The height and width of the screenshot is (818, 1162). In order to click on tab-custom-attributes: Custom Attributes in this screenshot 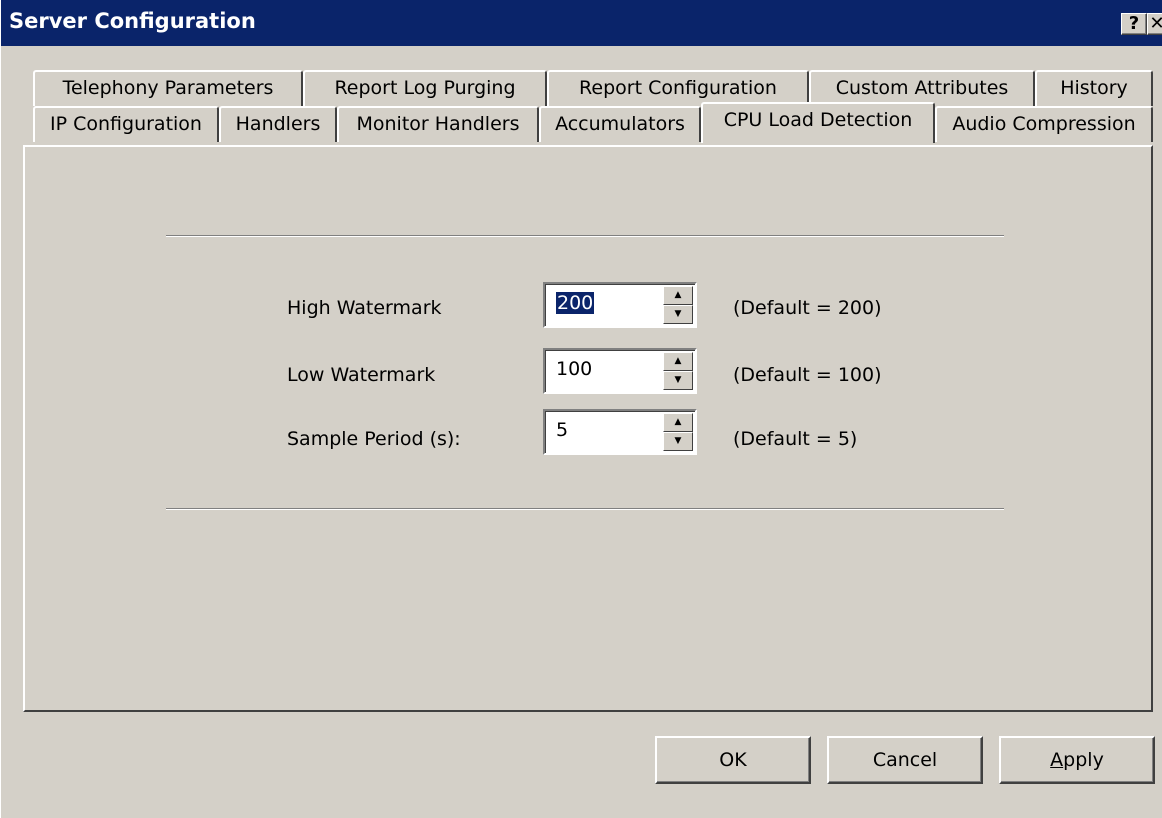, I will do `click(922, 88)`.